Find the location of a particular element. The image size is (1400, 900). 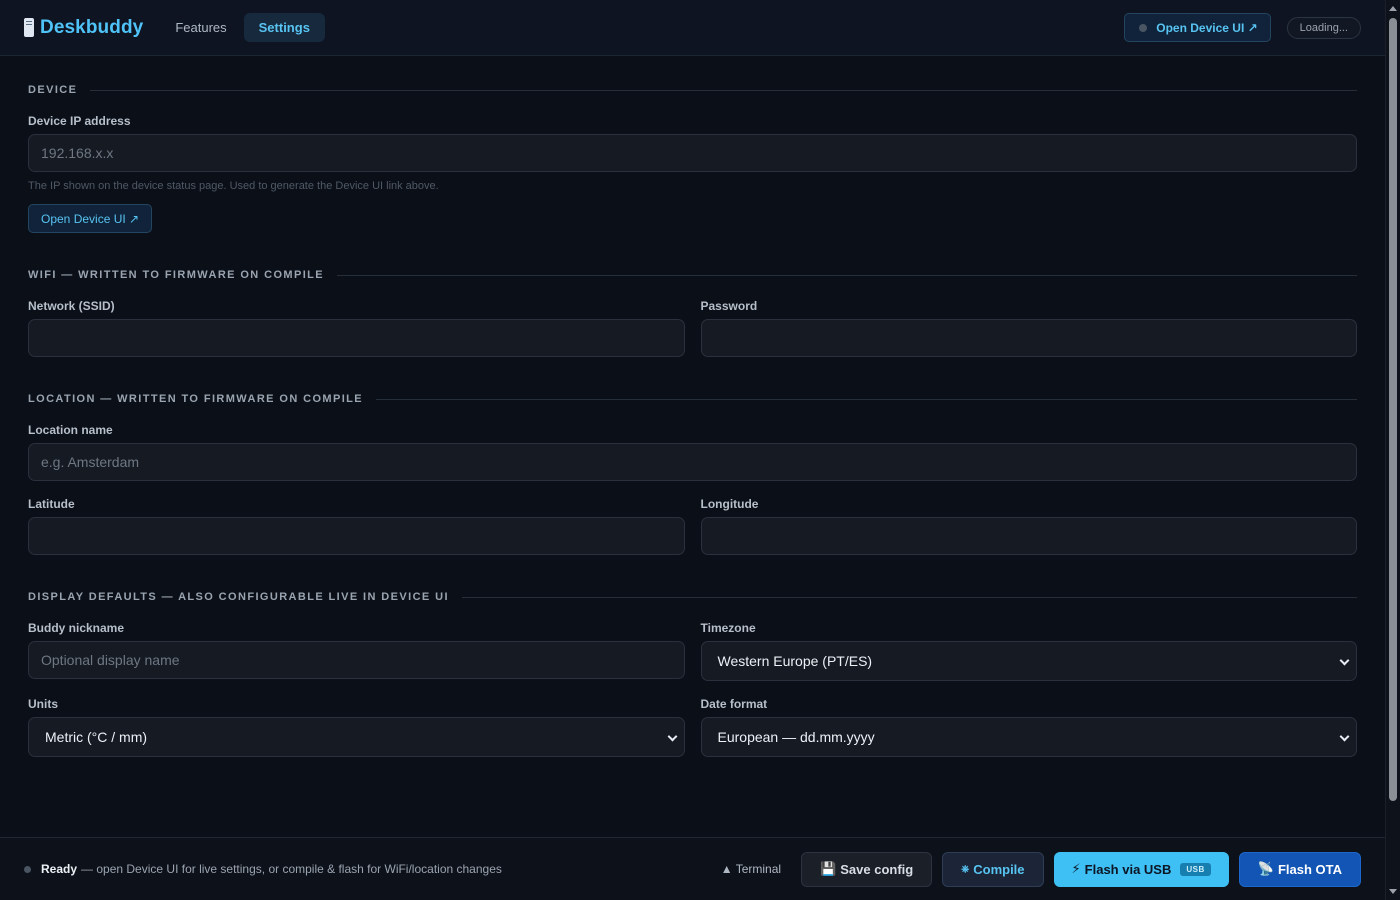

flash-usb-button: ⚡ Flash via USB USB is located at coordinates (1141, 869).